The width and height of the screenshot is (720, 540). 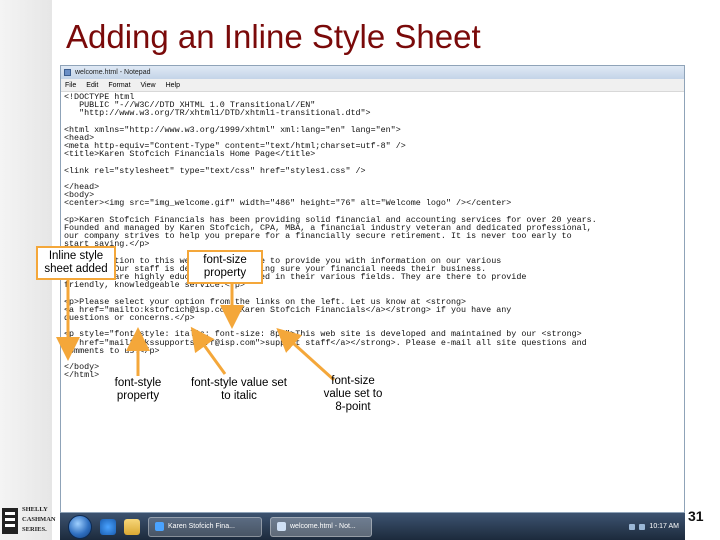 I want to click on code-line: comments to us.</p>, so click(x=112, y=350).